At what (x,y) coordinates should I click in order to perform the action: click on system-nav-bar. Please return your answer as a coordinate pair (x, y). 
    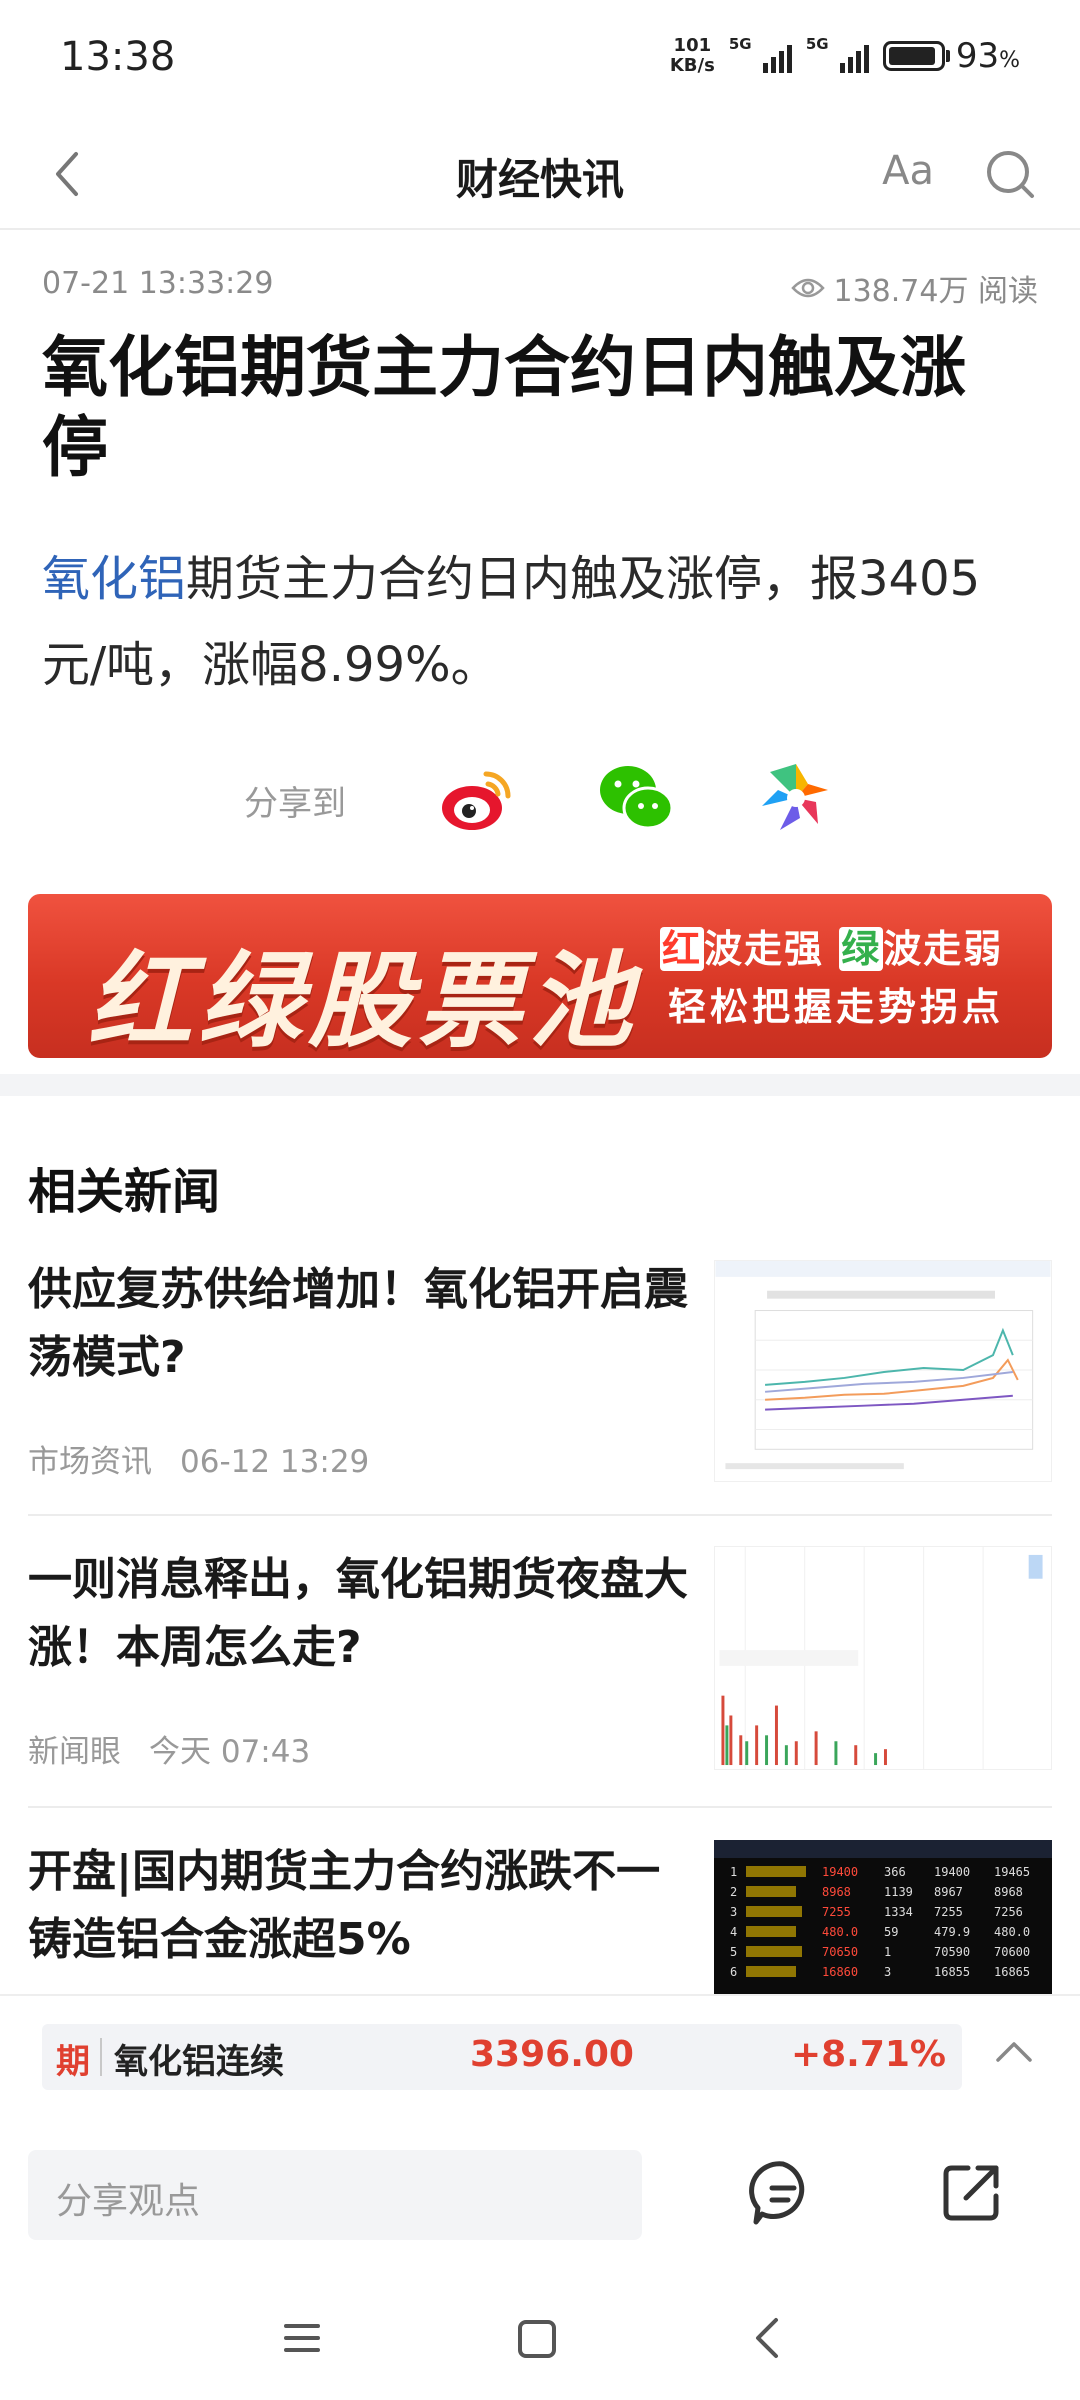
    Looking at the image, I should click on (540, 2335).